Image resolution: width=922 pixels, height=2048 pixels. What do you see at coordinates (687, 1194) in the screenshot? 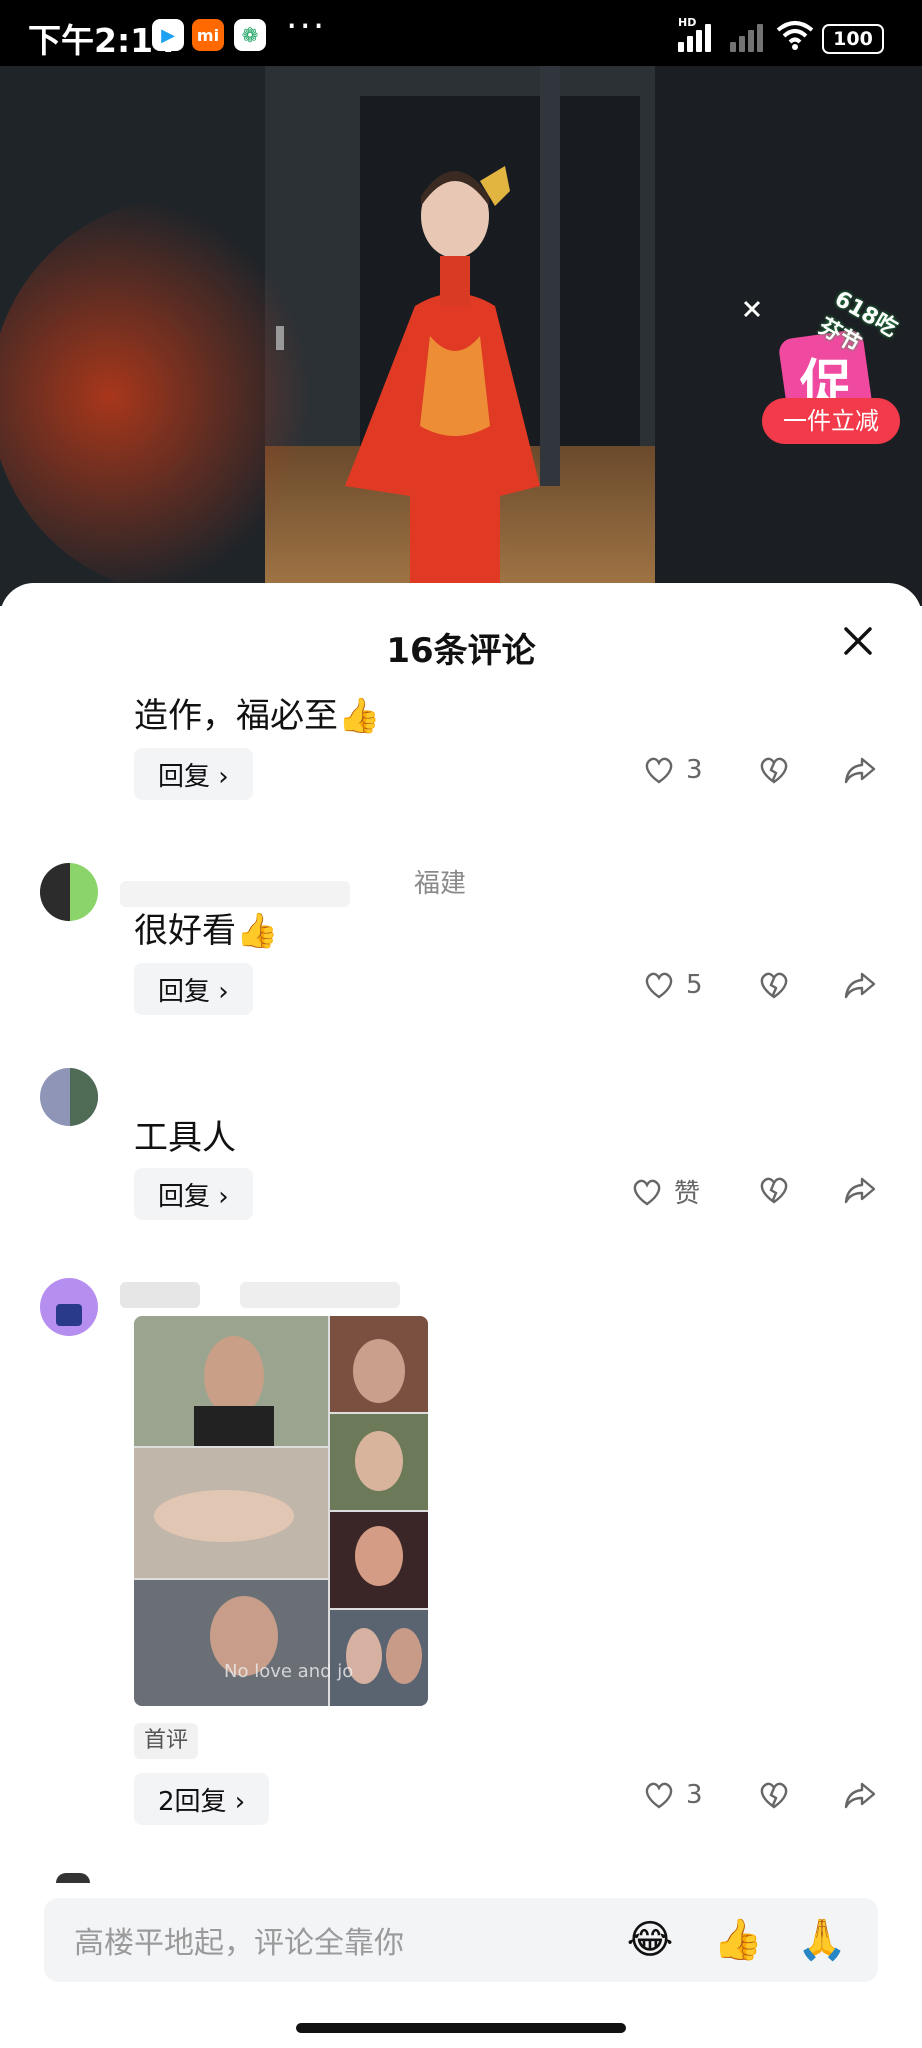
I see `like-count: 赞` at bounding box center [687, 1194].